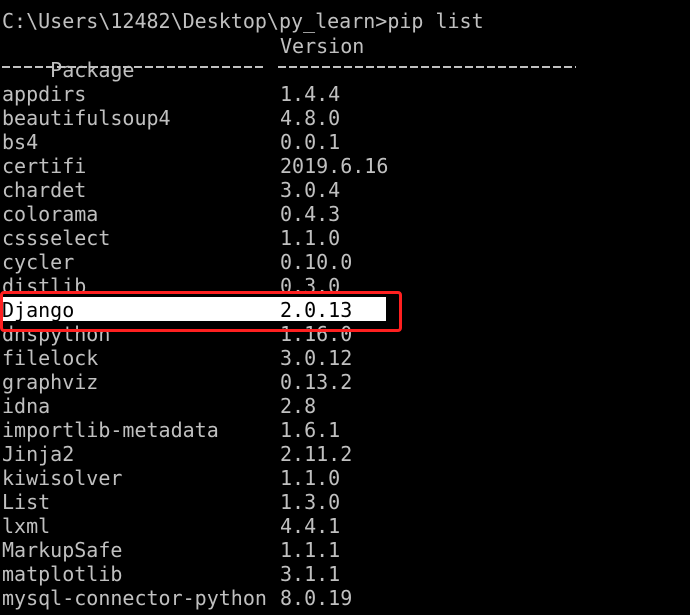 The image size is (690, 615). I want to click on package-name: MarkupSafe, so click(62, 550).